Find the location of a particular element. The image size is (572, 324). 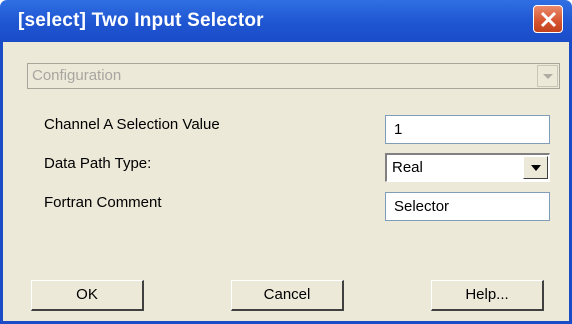

channel-a-input: 1 is located at coordinates (467, 129).